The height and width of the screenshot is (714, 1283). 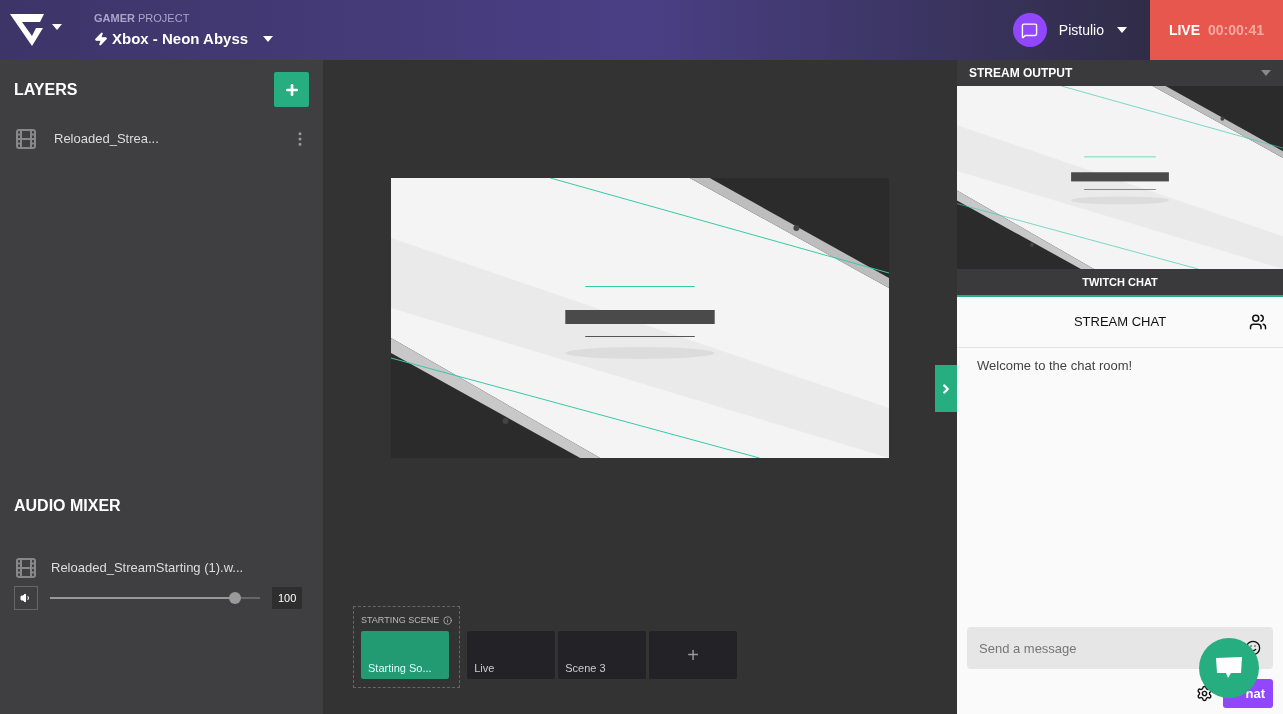 What do you see at coordinates (1216, 30) in the screenshot?
I see `live-indicator: LIVE 00:00:41` at bounding box center [1216, 30].